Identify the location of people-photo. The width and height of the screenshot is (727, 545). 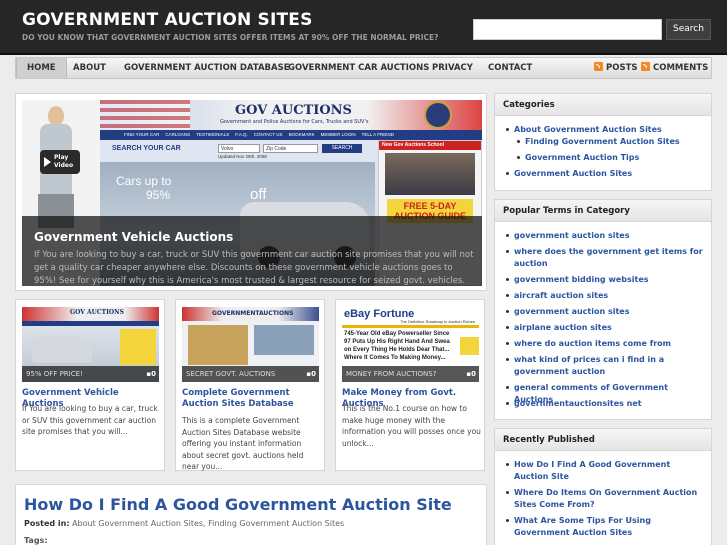
(430, 174).